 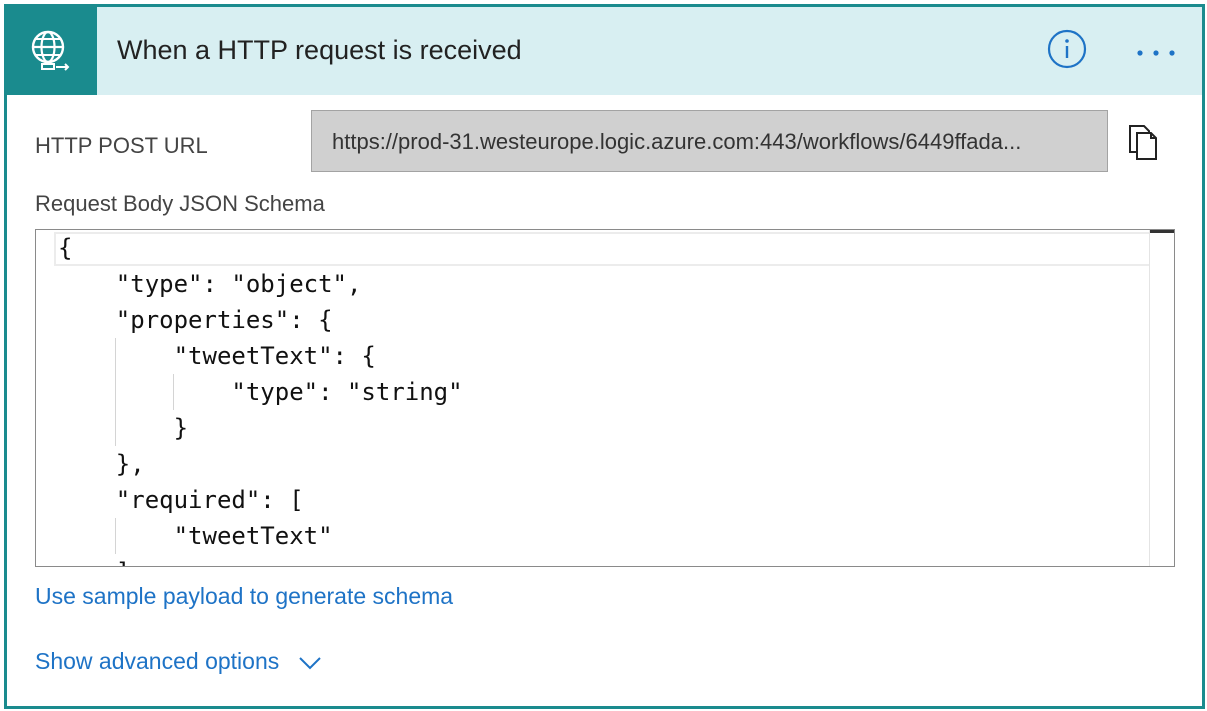 I want to click on ellipsis-icon, so click(x=1156, y=53).